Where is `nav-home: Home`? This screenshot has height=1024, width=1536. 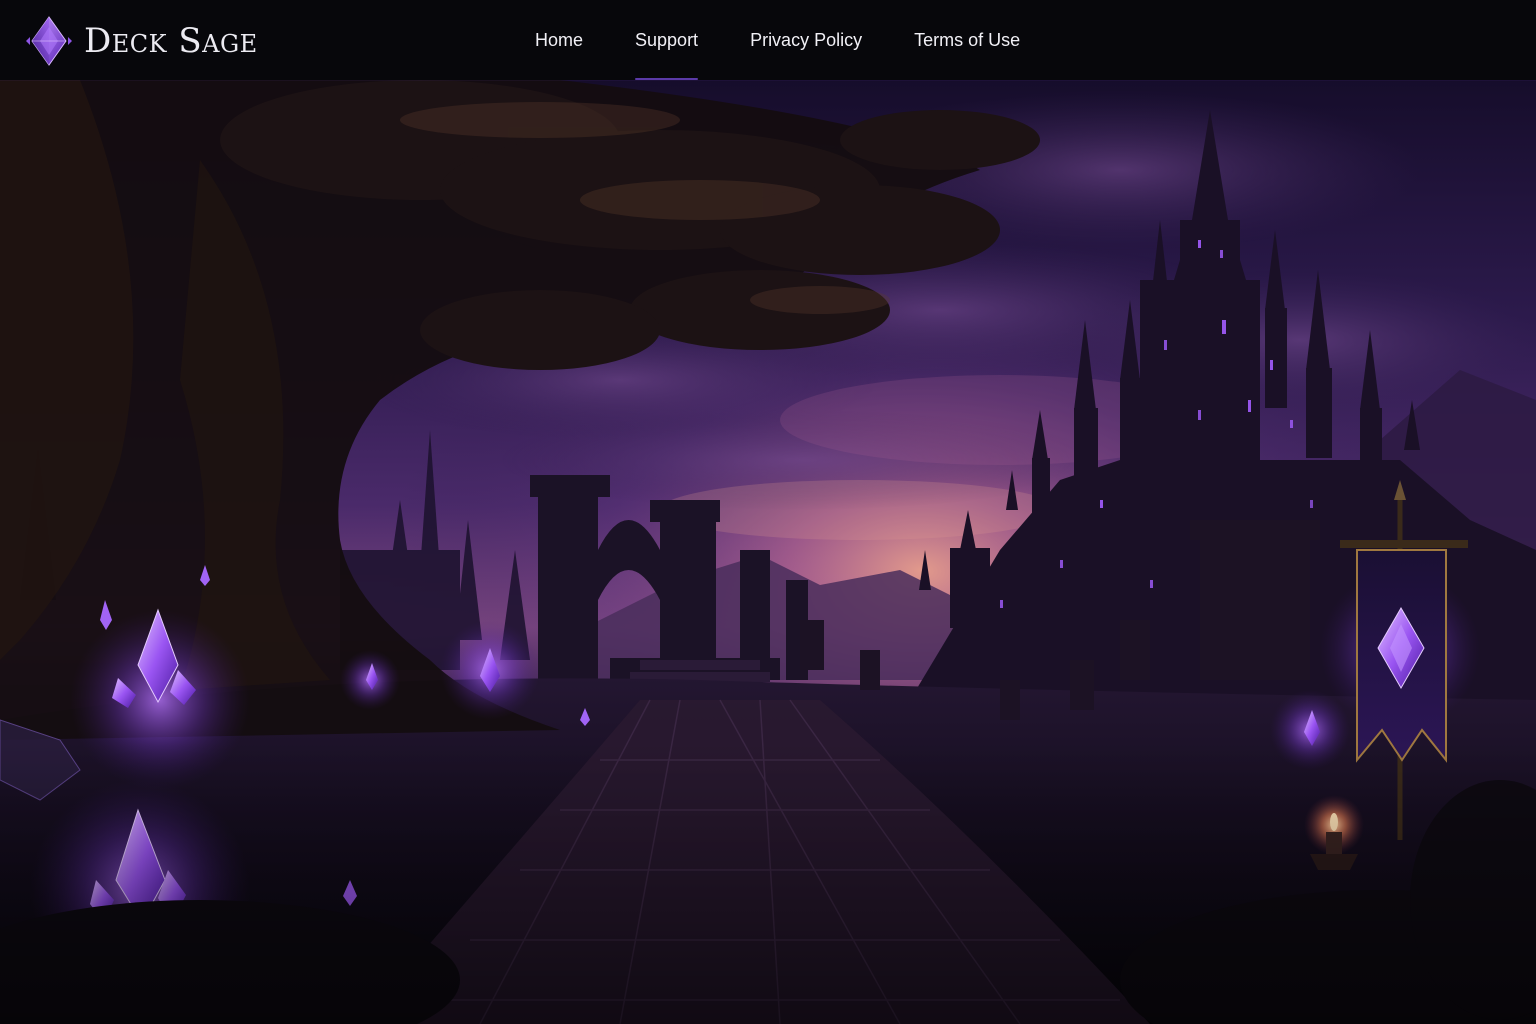
nav-home: Home is located at coordinates (559, 40).